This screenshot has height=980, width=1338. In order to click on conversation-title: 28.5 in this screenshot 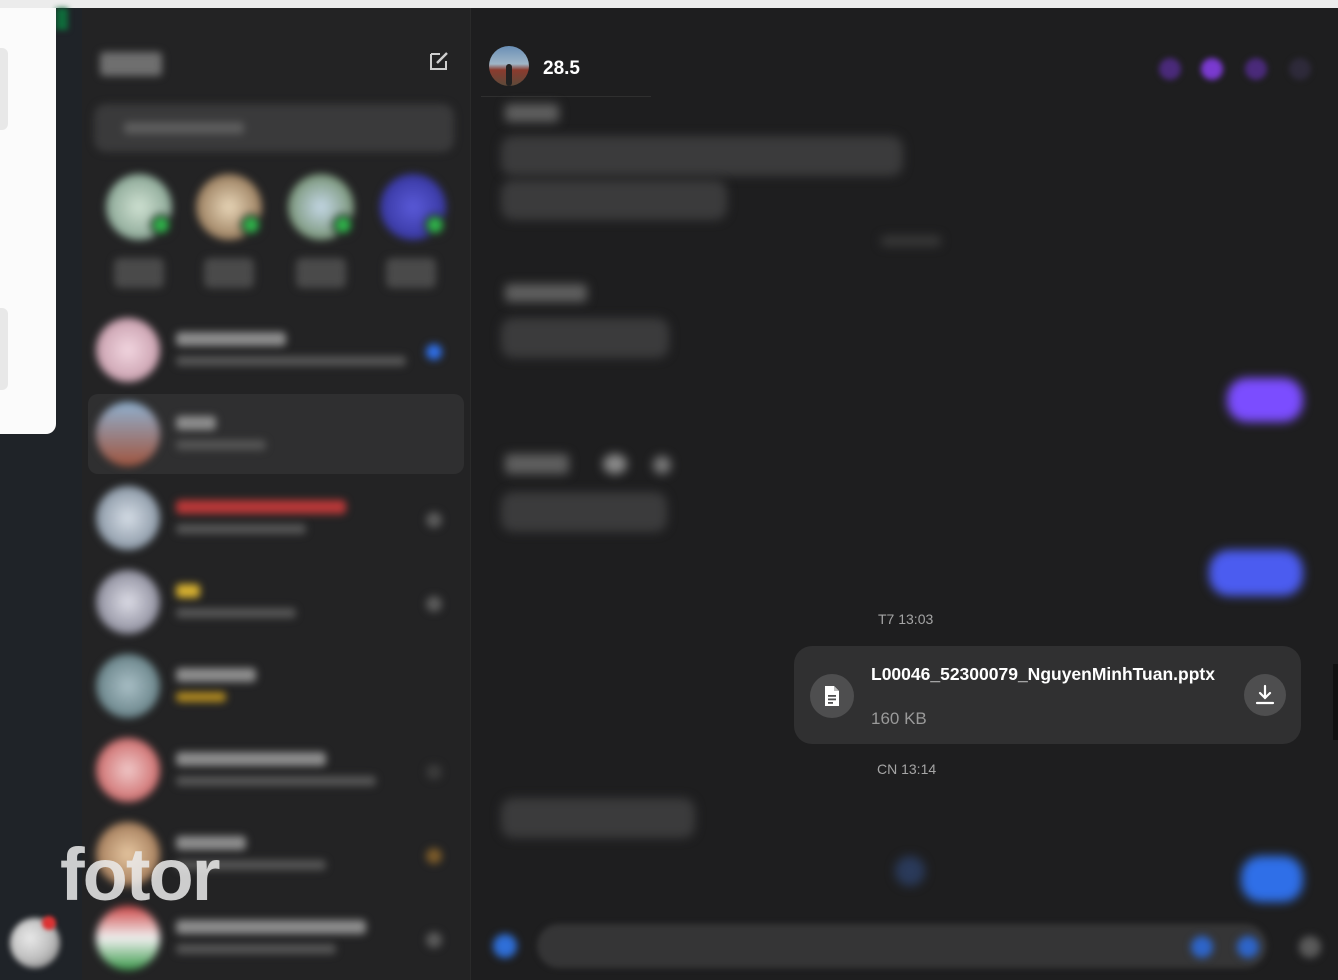, I will do `click(561, 69)`.